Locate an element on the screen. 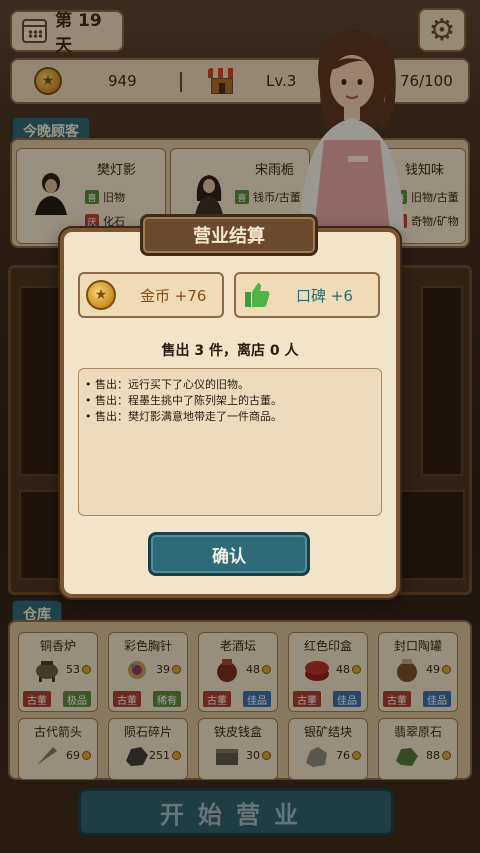 This screenshot has height=853, width=480. confirm-button: 确认 is located at coordinates (229, 554).